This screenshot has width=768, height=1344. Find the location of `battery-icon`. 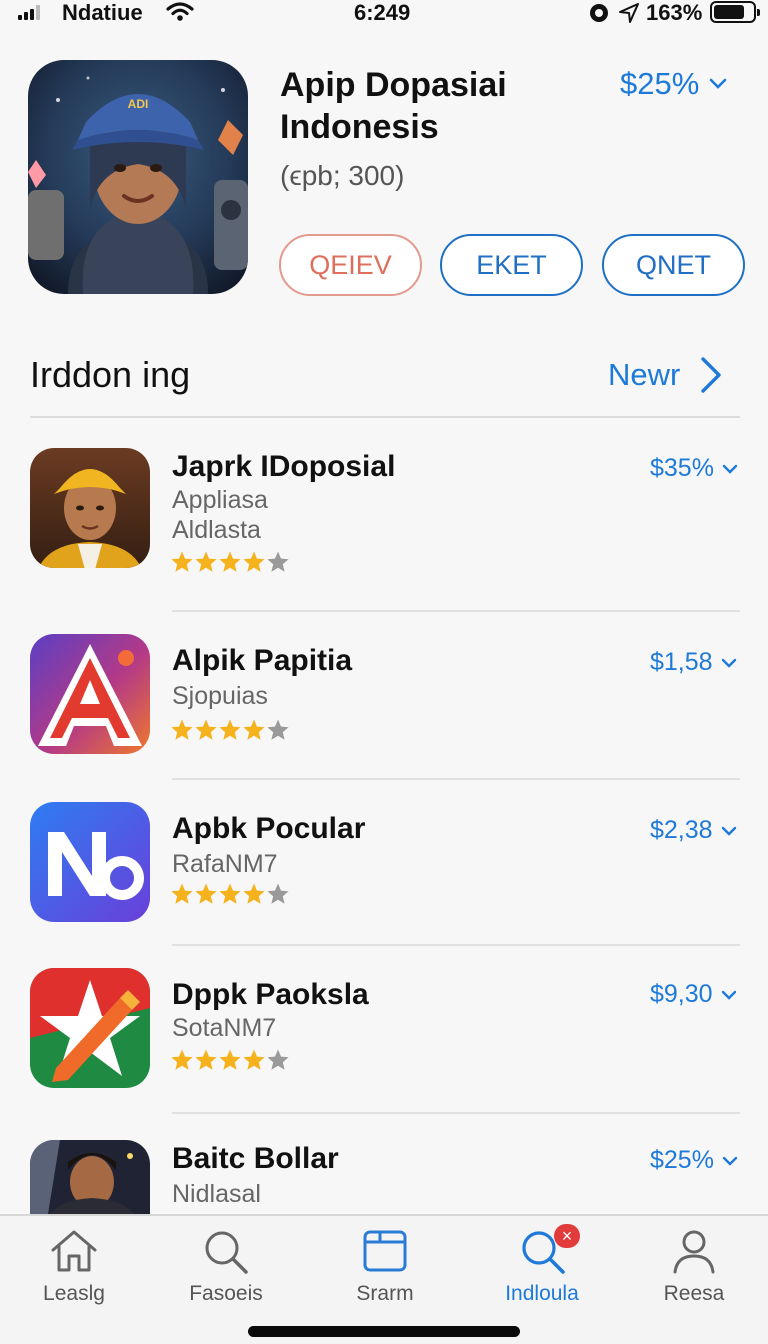

battery-icon is located at coordinates (735, 12).